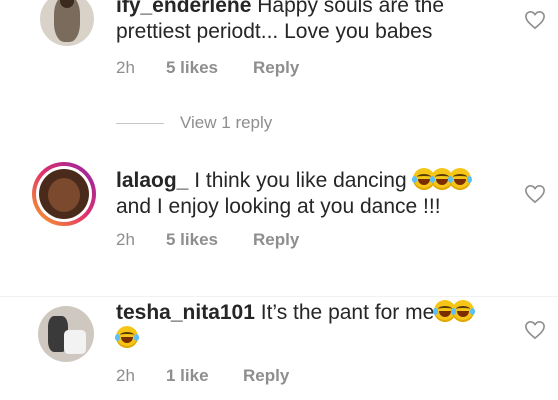  Describe the element at coordinates (279, 296) in the screenshot. I see `divider` at that location.